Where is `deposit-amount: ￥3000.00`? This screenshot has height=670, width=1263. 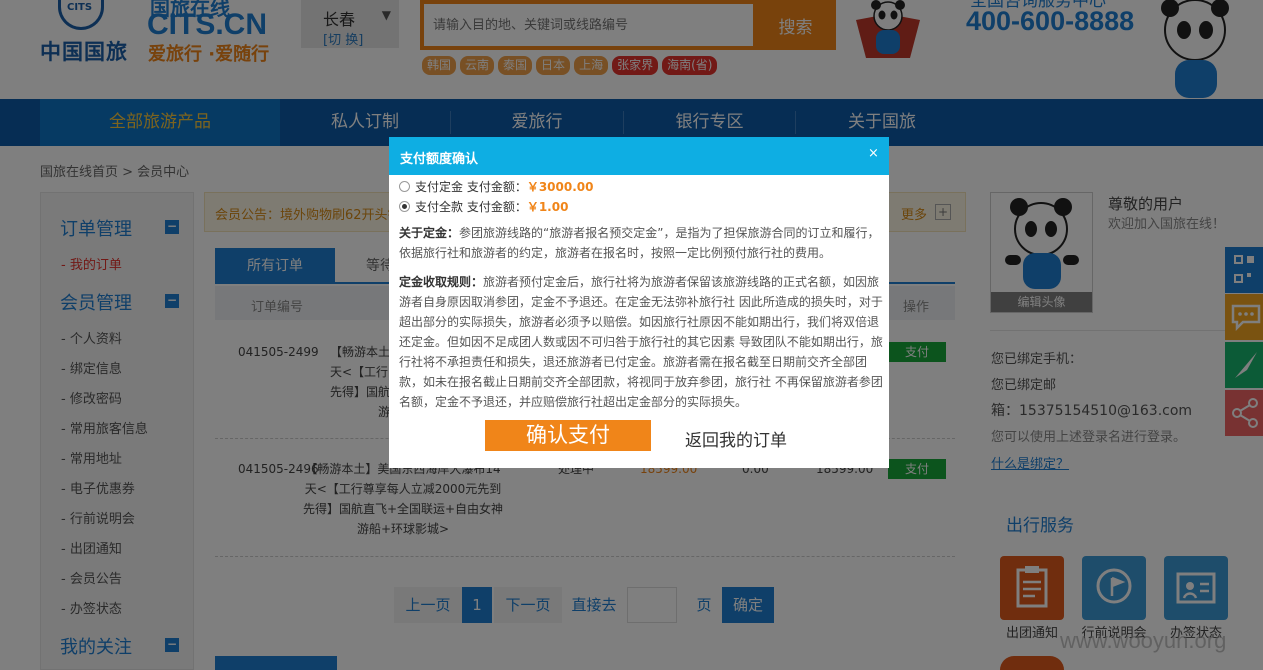 deposit-amount: ￥3000.00 is located at coordinates (560, 187).